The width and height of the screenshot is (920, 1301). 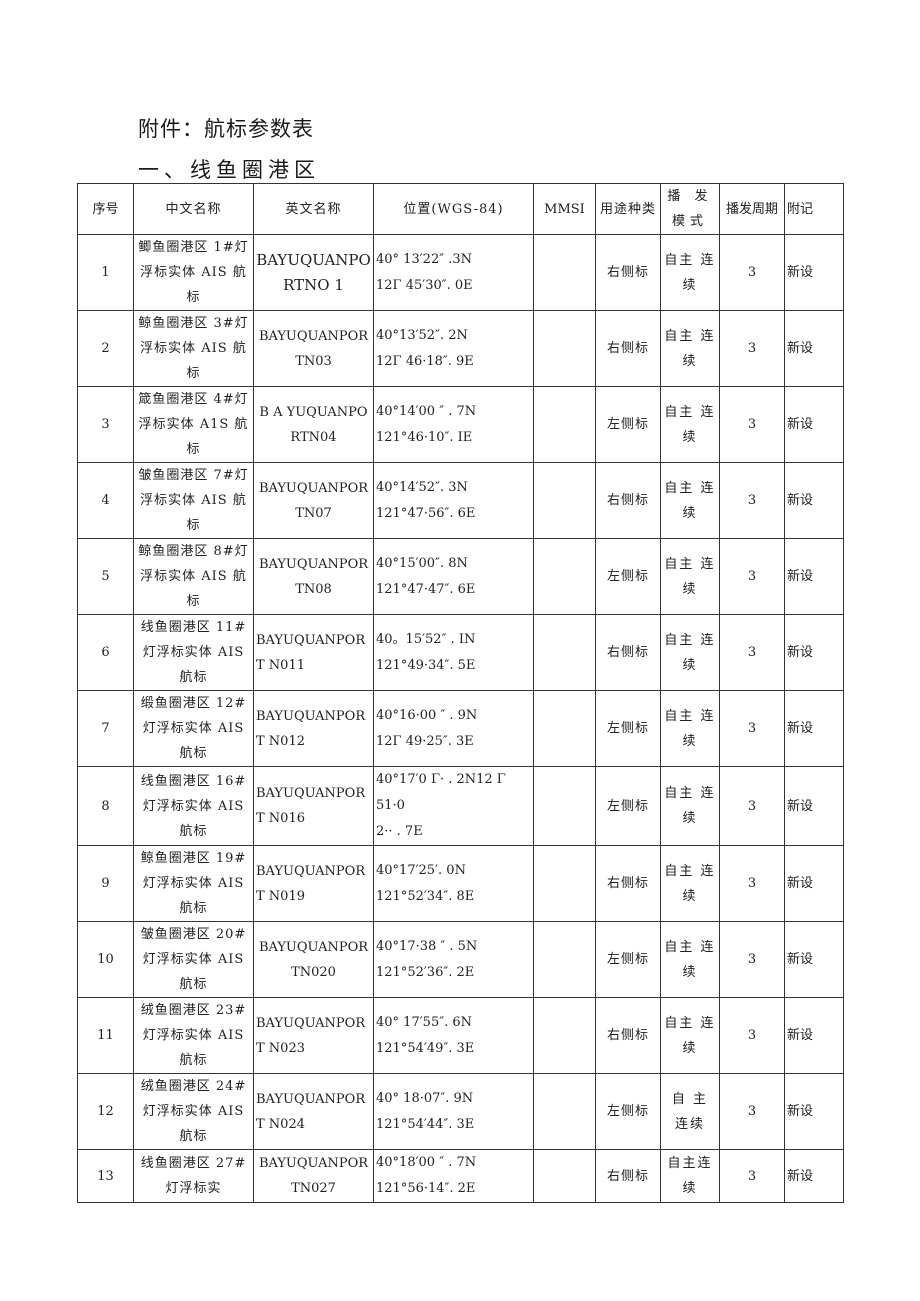 What do you see at coordinates (105, 1111) in the screenshot?
I see `cell-index: 12` at bounding box center [105, 1111].